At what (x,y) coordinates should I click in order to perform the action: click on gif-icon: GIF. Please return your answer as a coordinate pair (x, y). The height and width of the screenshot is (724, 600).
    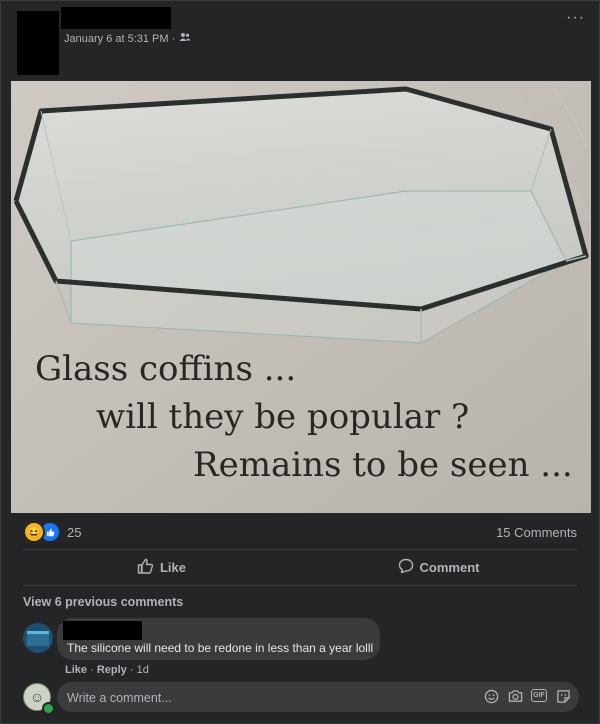
    Looking at the image, I should click on (539, 695).